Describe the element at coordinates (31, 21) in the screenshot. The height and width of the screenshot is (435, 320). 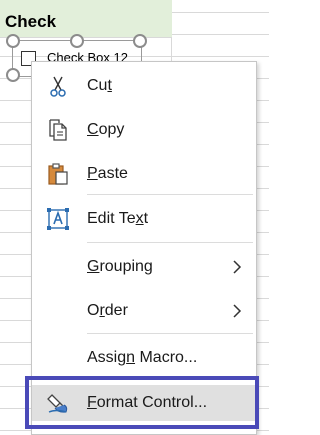
I see `header-text: Check` at that location.